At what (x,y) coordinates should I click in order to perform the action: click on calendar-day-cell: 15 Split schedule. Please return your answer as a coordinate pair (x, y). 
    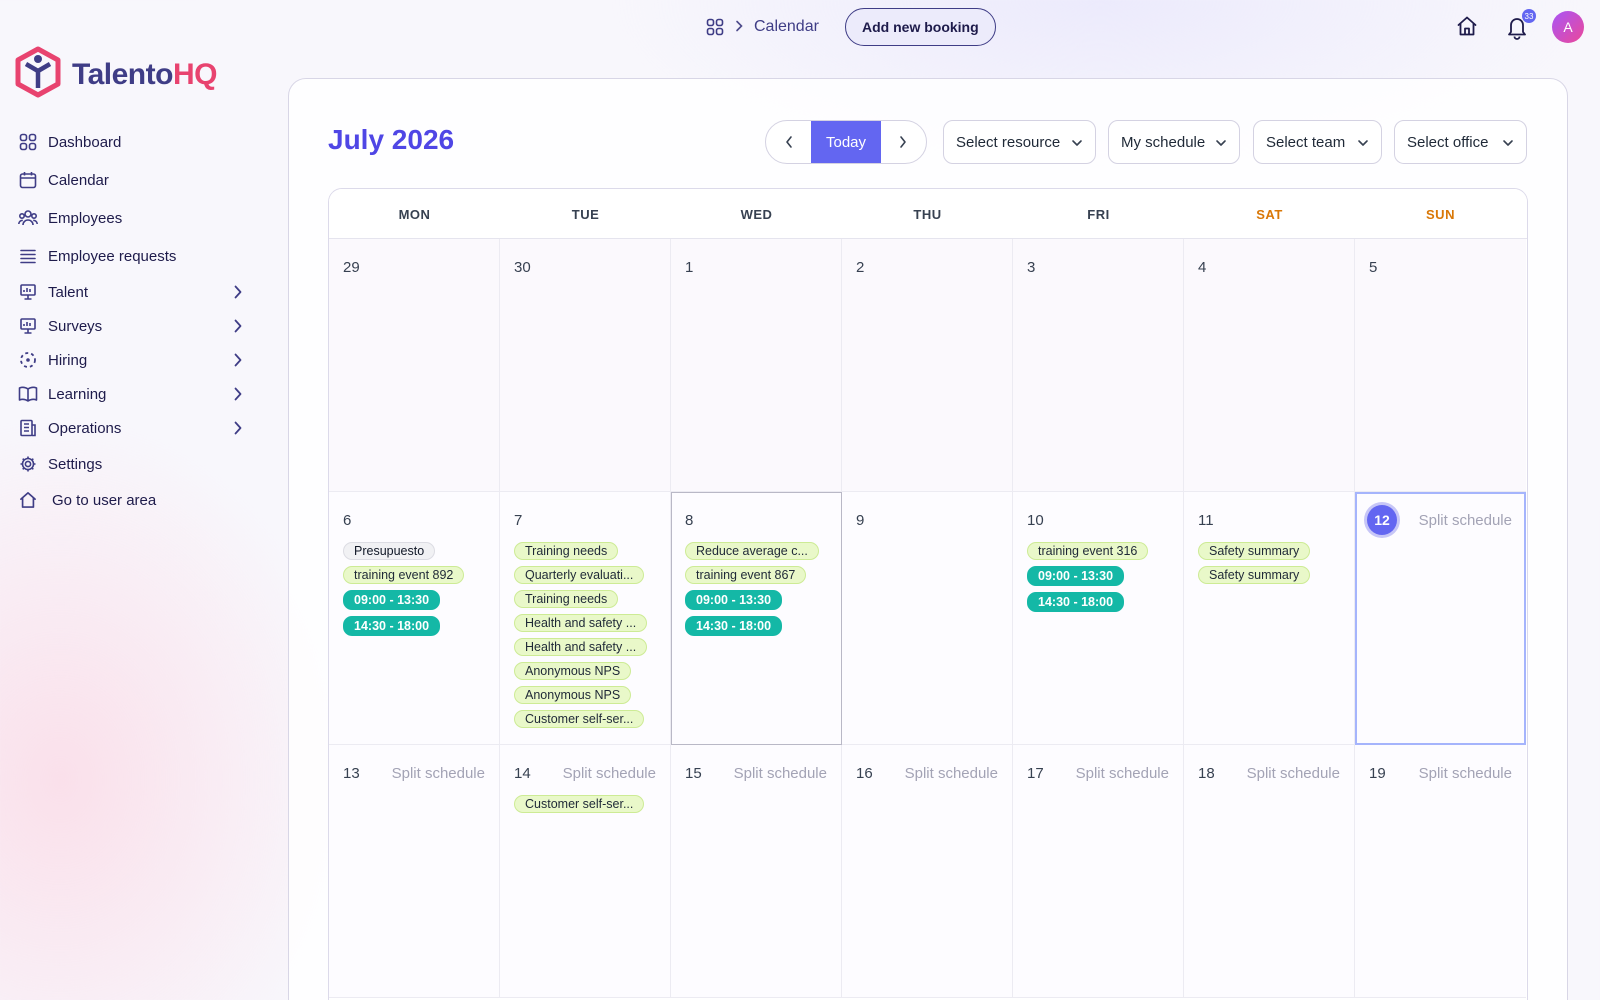
    Looking at the image, I should click on (756, 871).